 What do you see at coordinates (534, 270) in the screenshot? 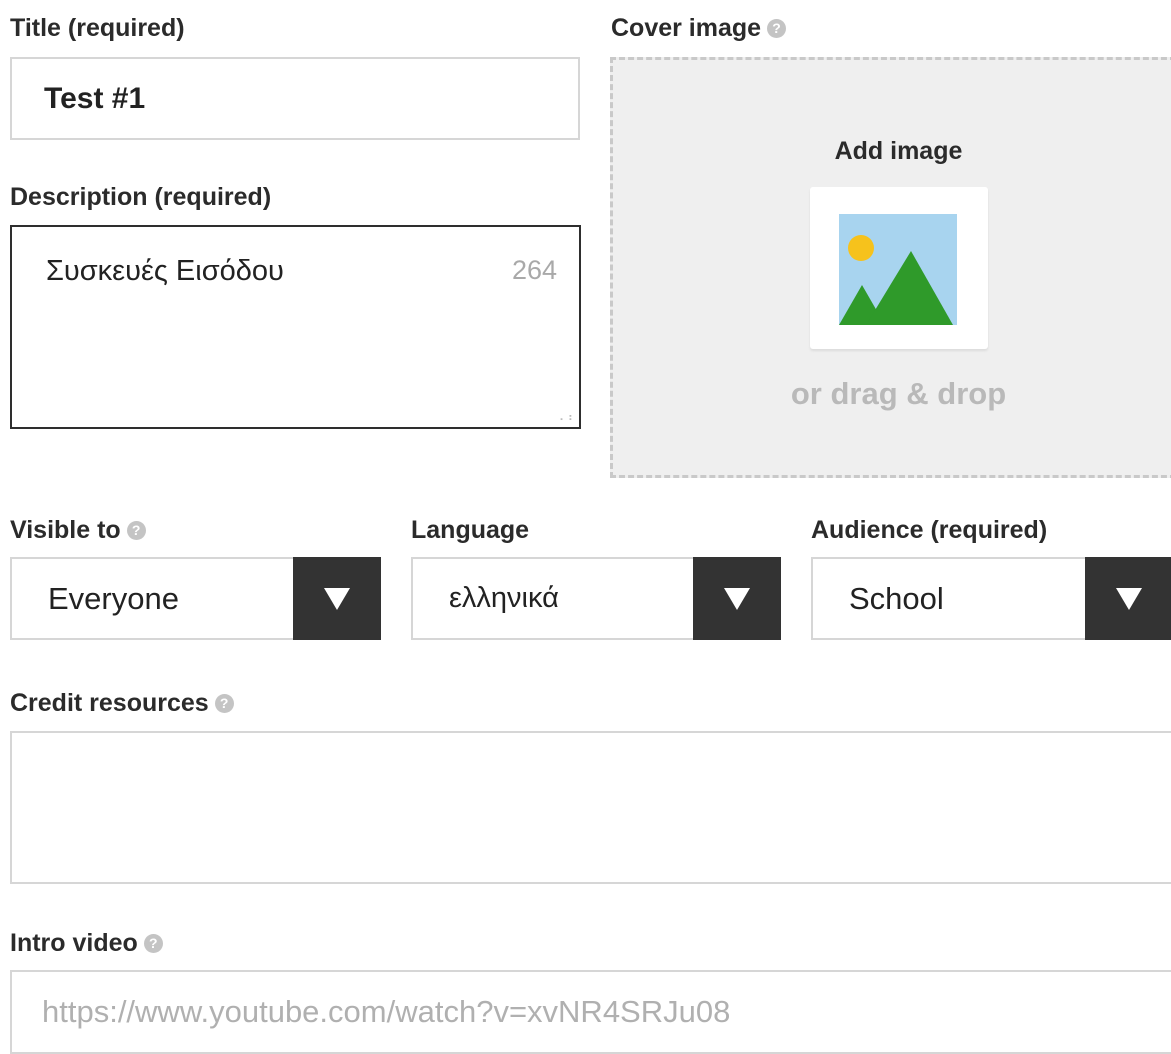
I see `description-char-counter: 264` at bounding box center [534, 270].